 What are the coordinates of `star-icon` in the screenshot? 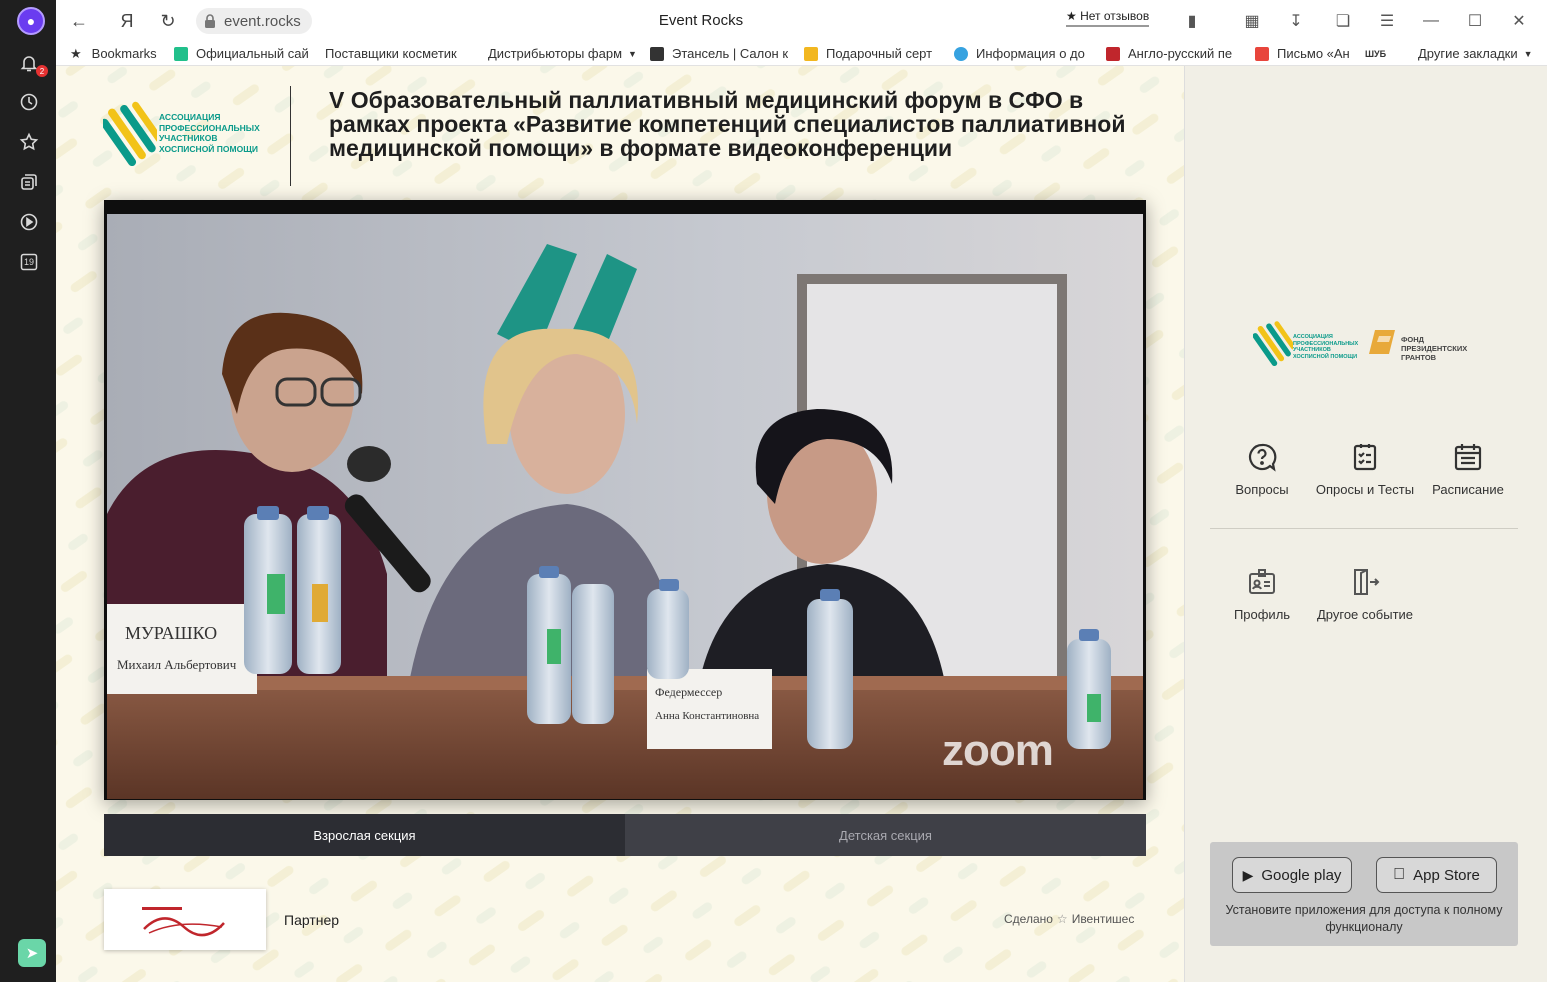 It's located at (29, 142).